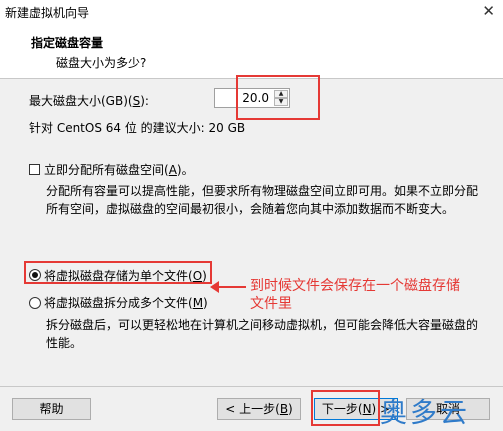 The width and height of the screenshot is (503, 431). What do you see at coordinates (214, 287) in the screenshot?
I see `annotation-arrow-icon` at bounding box center [214, 287].